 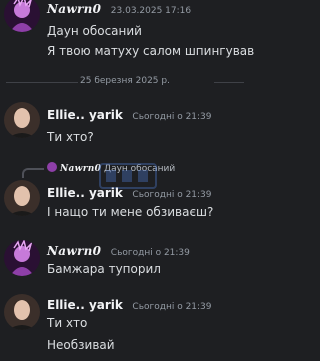 I want to click on message-text: Ти хто, so click(x=67, y=323).